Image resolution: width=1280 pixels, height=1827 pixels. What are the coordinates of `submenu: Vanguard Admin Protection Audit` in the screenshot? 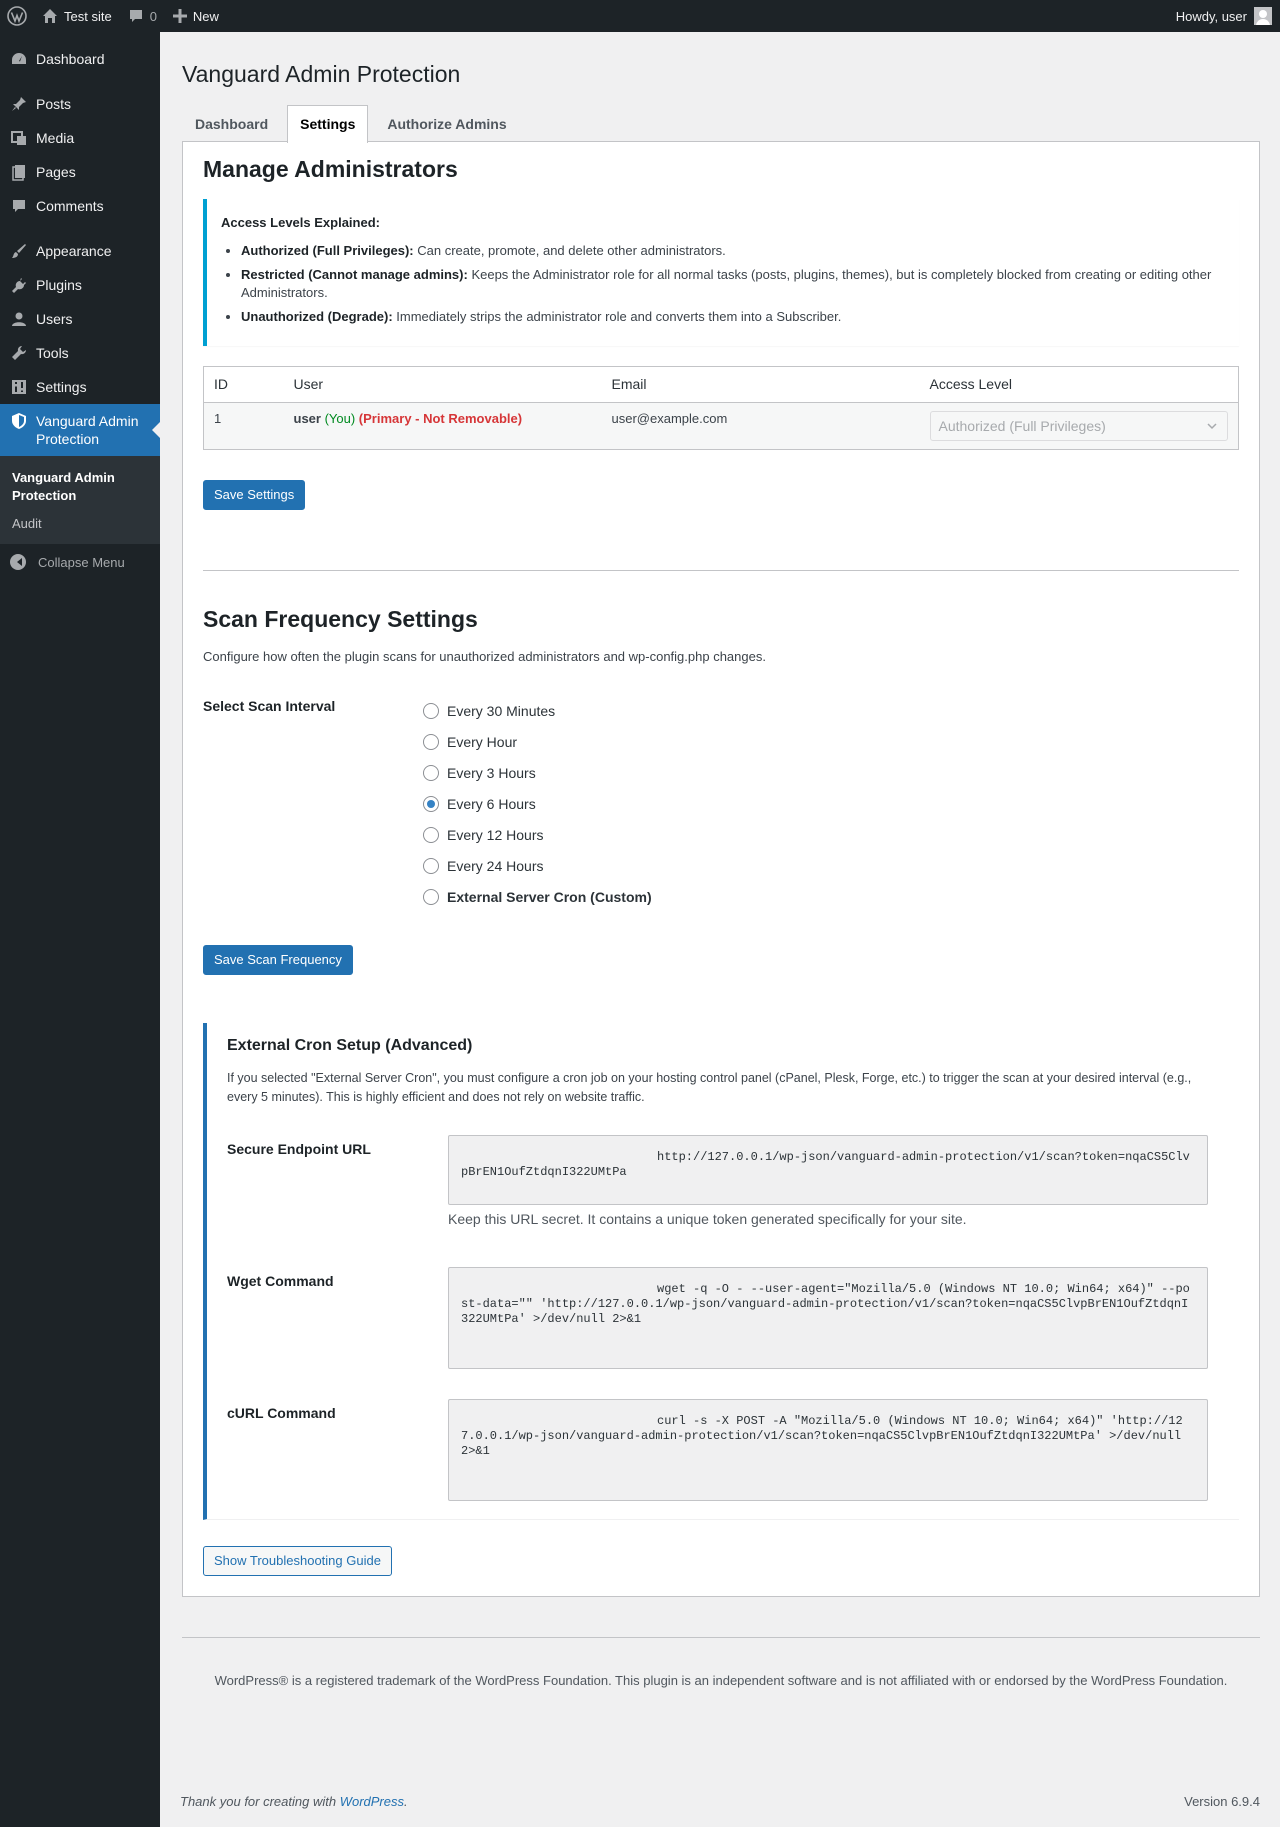 It's located at (80, 500).